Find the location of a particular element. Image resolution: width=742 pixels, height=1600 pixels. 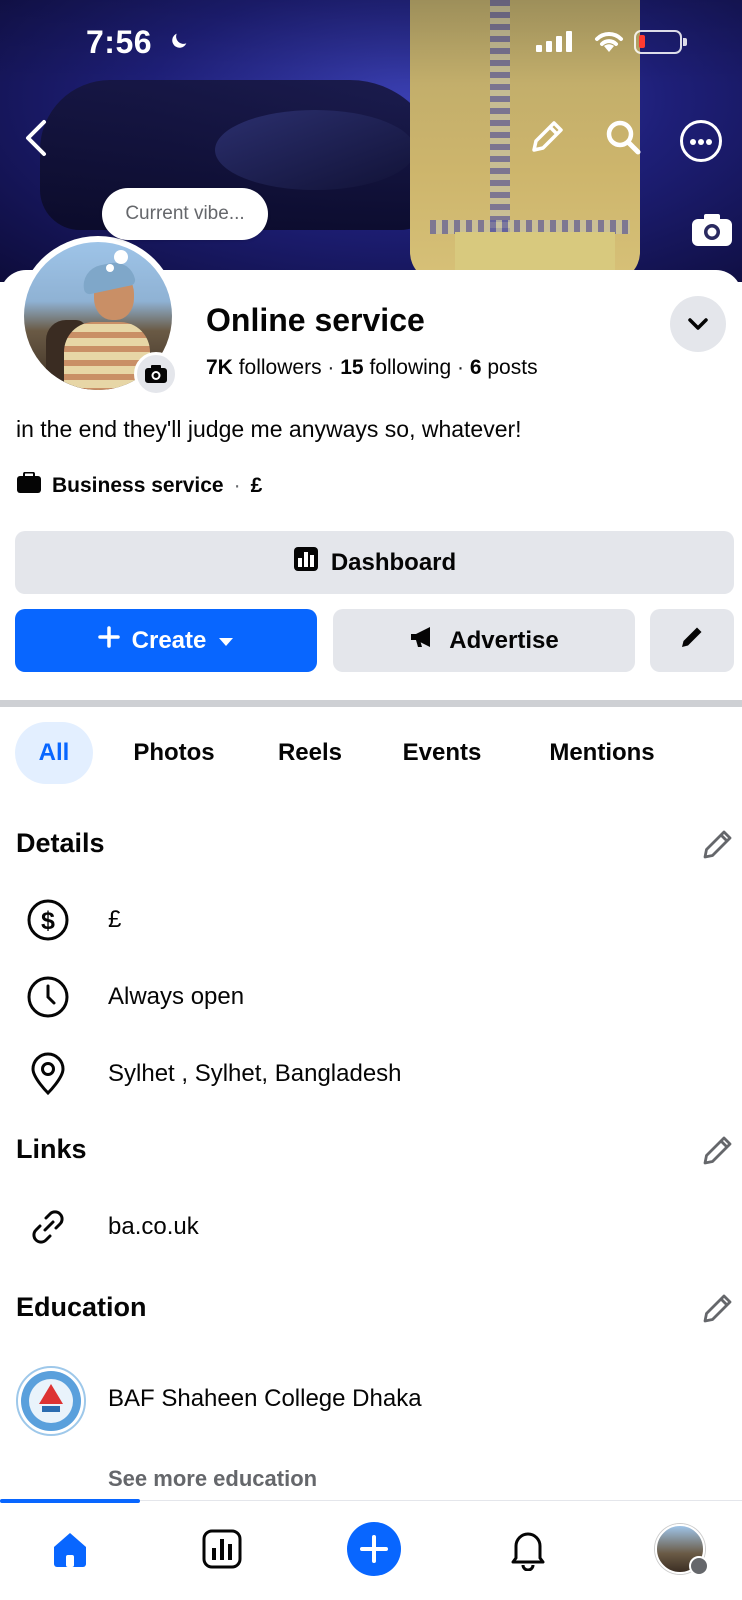

edit-profile-button is located at coordinates (692, 640).